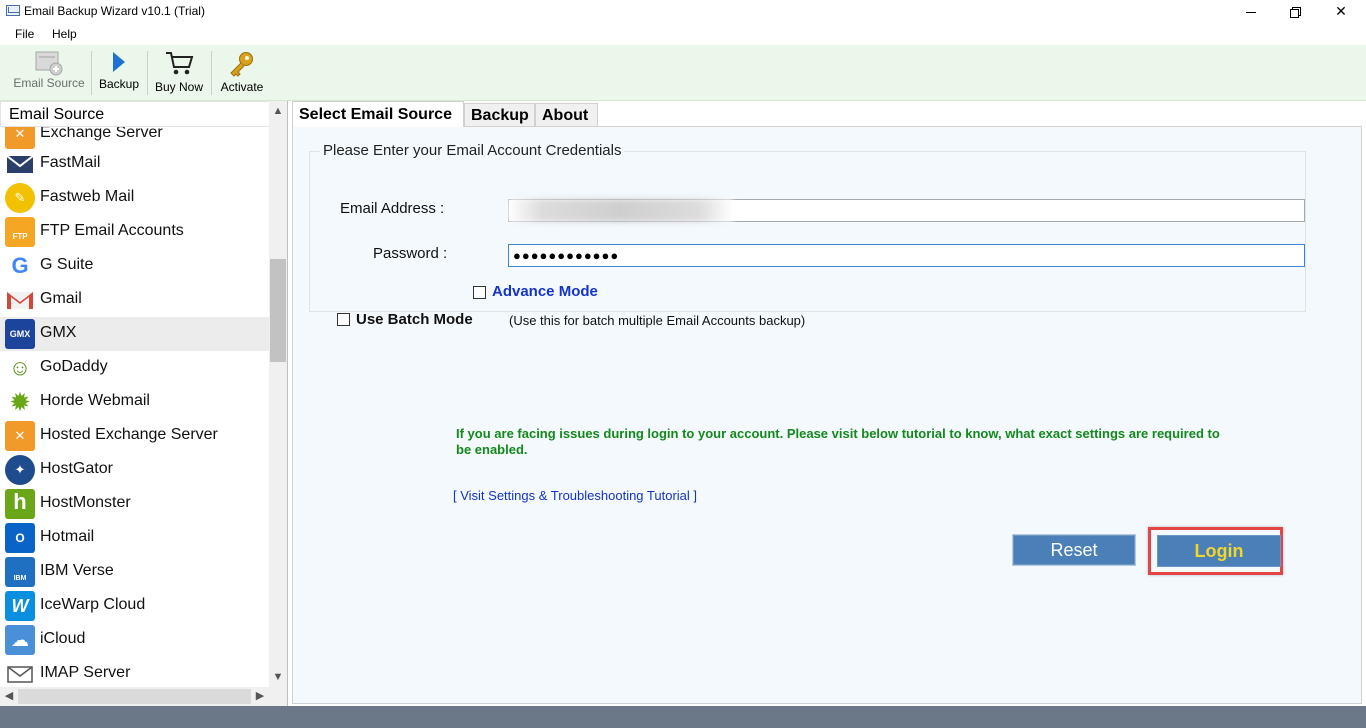  What do you see at coordinates (134, 504) in the screenshot?
I see `list-item-hostmonster: h HostMonster` at bounding box center [134, 504].